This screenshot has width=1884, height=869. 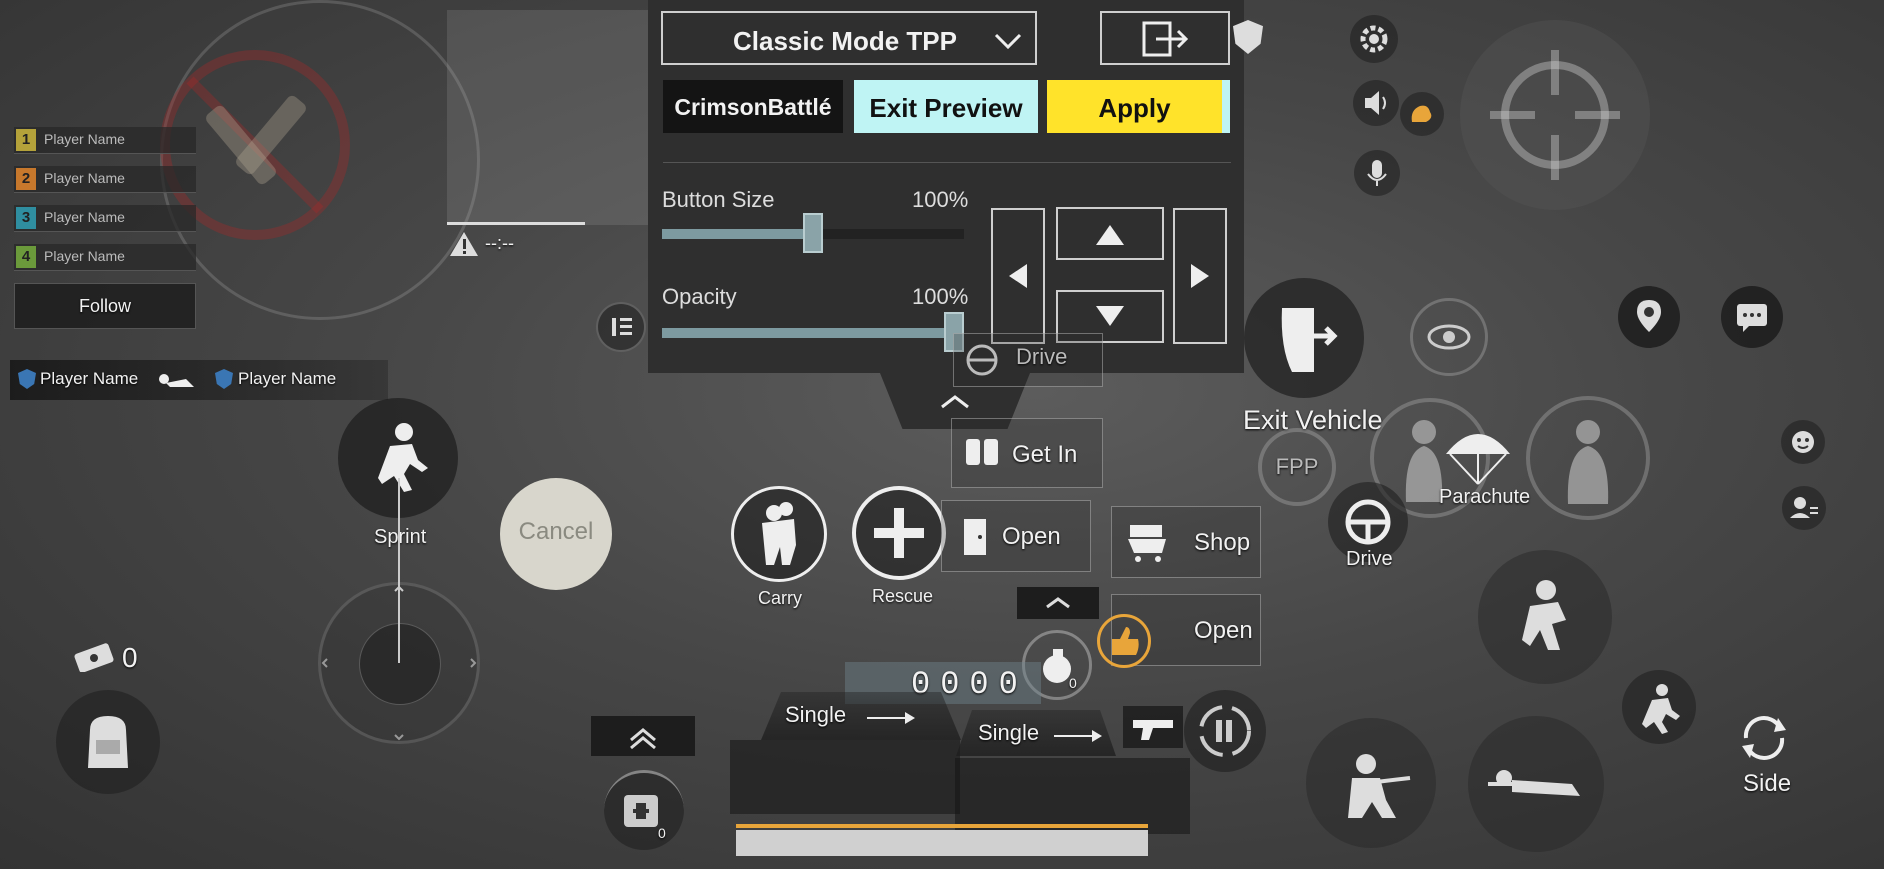 I want to click on exit-layout-button, so click(x=1165, y=38).